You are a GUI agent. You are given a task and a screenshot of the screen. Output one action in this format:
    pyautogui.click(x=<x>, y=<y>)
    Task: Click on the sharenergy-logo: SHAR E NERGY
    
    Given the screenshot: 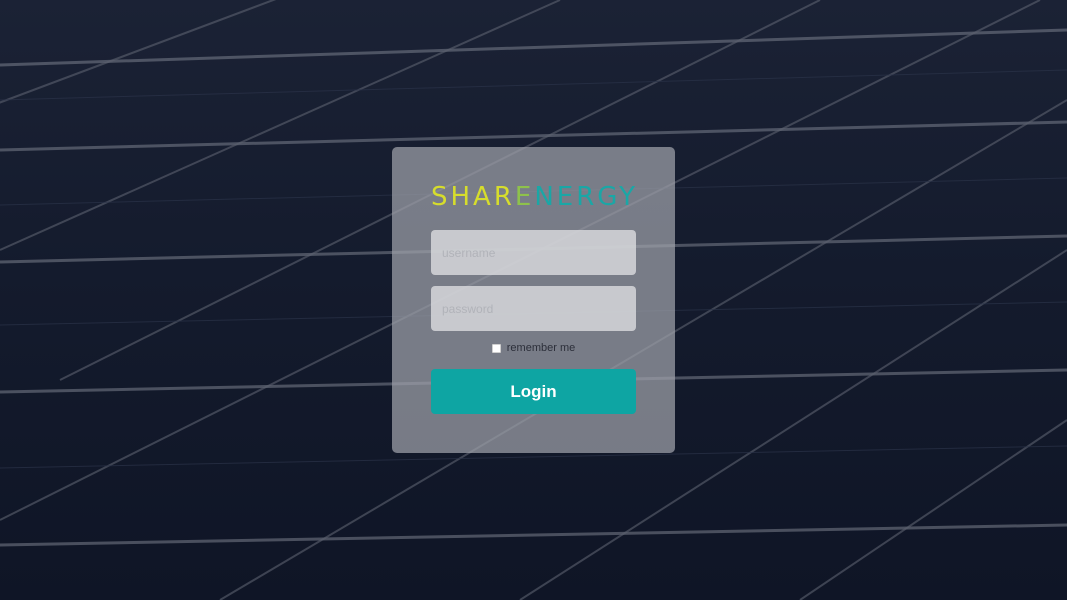 What is the action you would take?
    pyautogui.click(x=533, y=197)
    